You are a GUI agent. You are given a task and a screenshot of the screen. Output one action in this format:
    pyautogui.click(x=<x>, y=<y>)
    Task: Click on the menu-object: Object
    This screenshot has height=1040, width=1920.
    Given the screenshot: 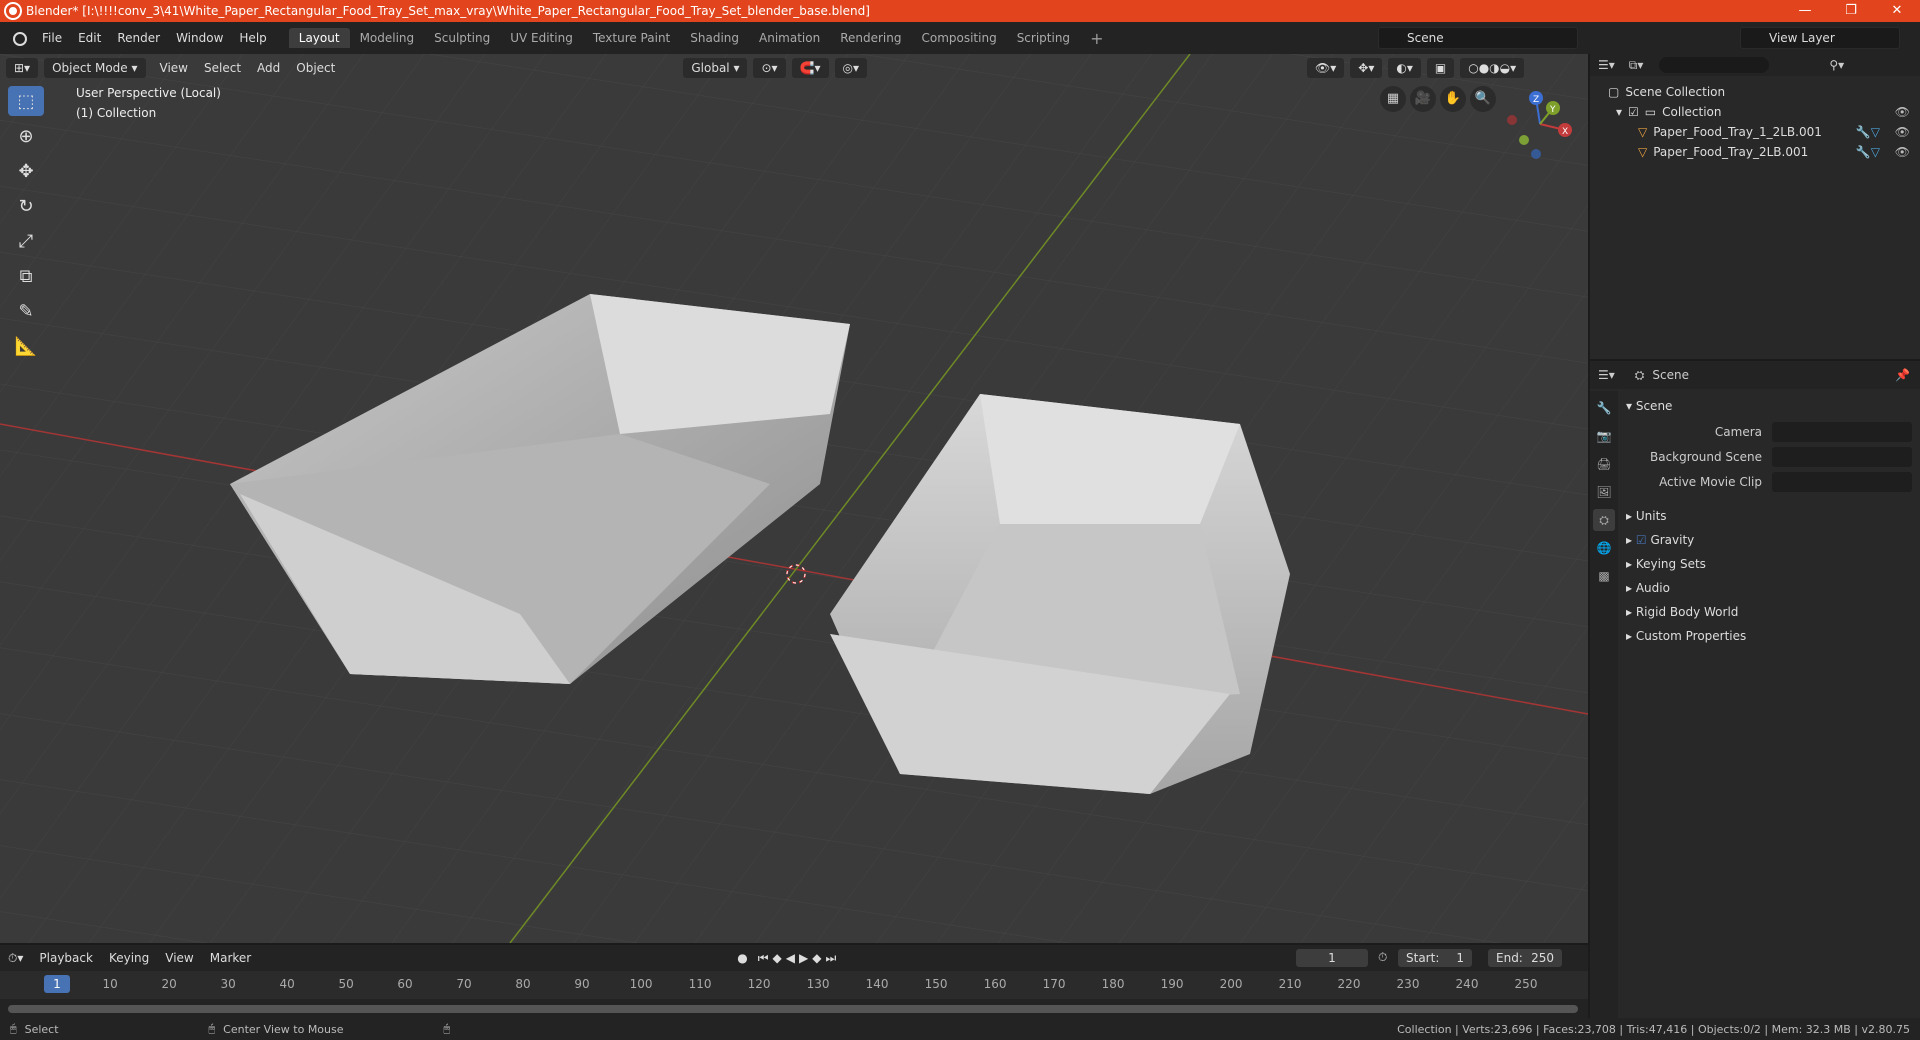 What is the action you would take?
    pyautogui.click(x=315, y=68)
    